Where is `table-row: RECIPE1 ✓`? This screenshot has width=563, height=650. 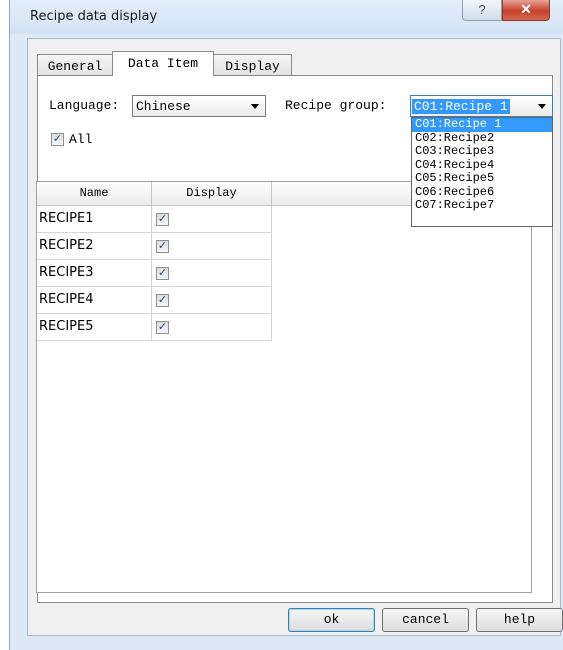 table-row: RECIPE1 ✓ is located at coordinates (154, 219).